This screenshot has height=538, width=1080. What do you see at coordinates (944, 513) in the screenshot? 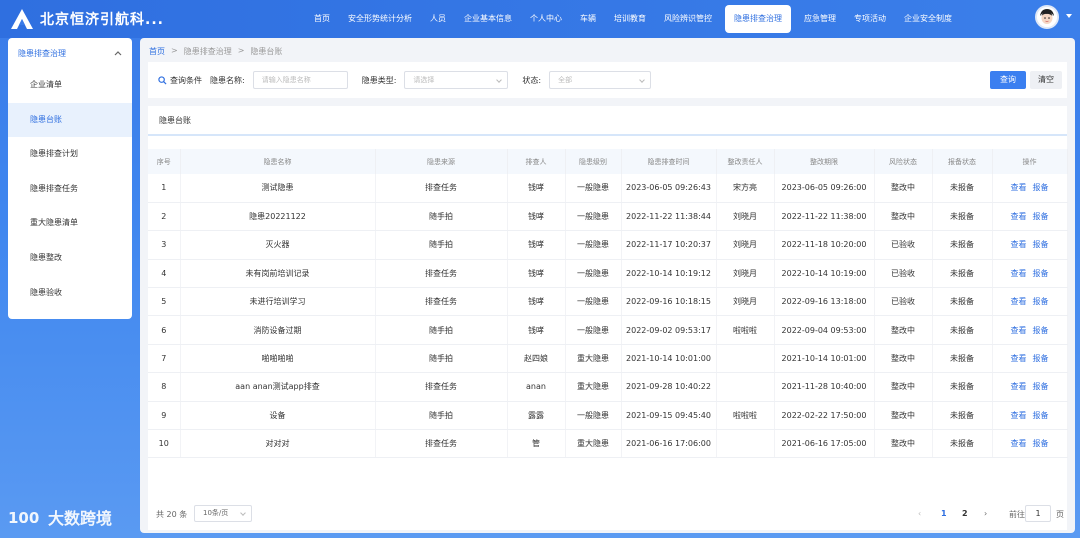
I see `page-number: 1` at bounding box center [944, 513].